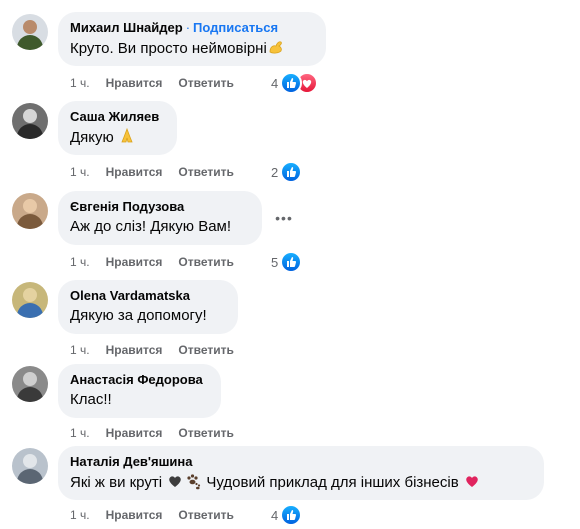 This screenshot has width=580, height=529. Describe the element at coordinates (139, 391) in the screenshot. I see `comment-bubble: Анастасія Федорова Клас!!` at that location.